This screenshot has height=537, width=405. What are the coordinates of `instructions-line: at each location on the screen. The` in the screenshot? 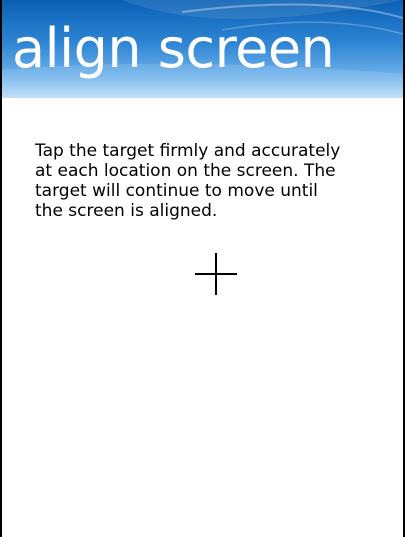 It's located at (185, 171).